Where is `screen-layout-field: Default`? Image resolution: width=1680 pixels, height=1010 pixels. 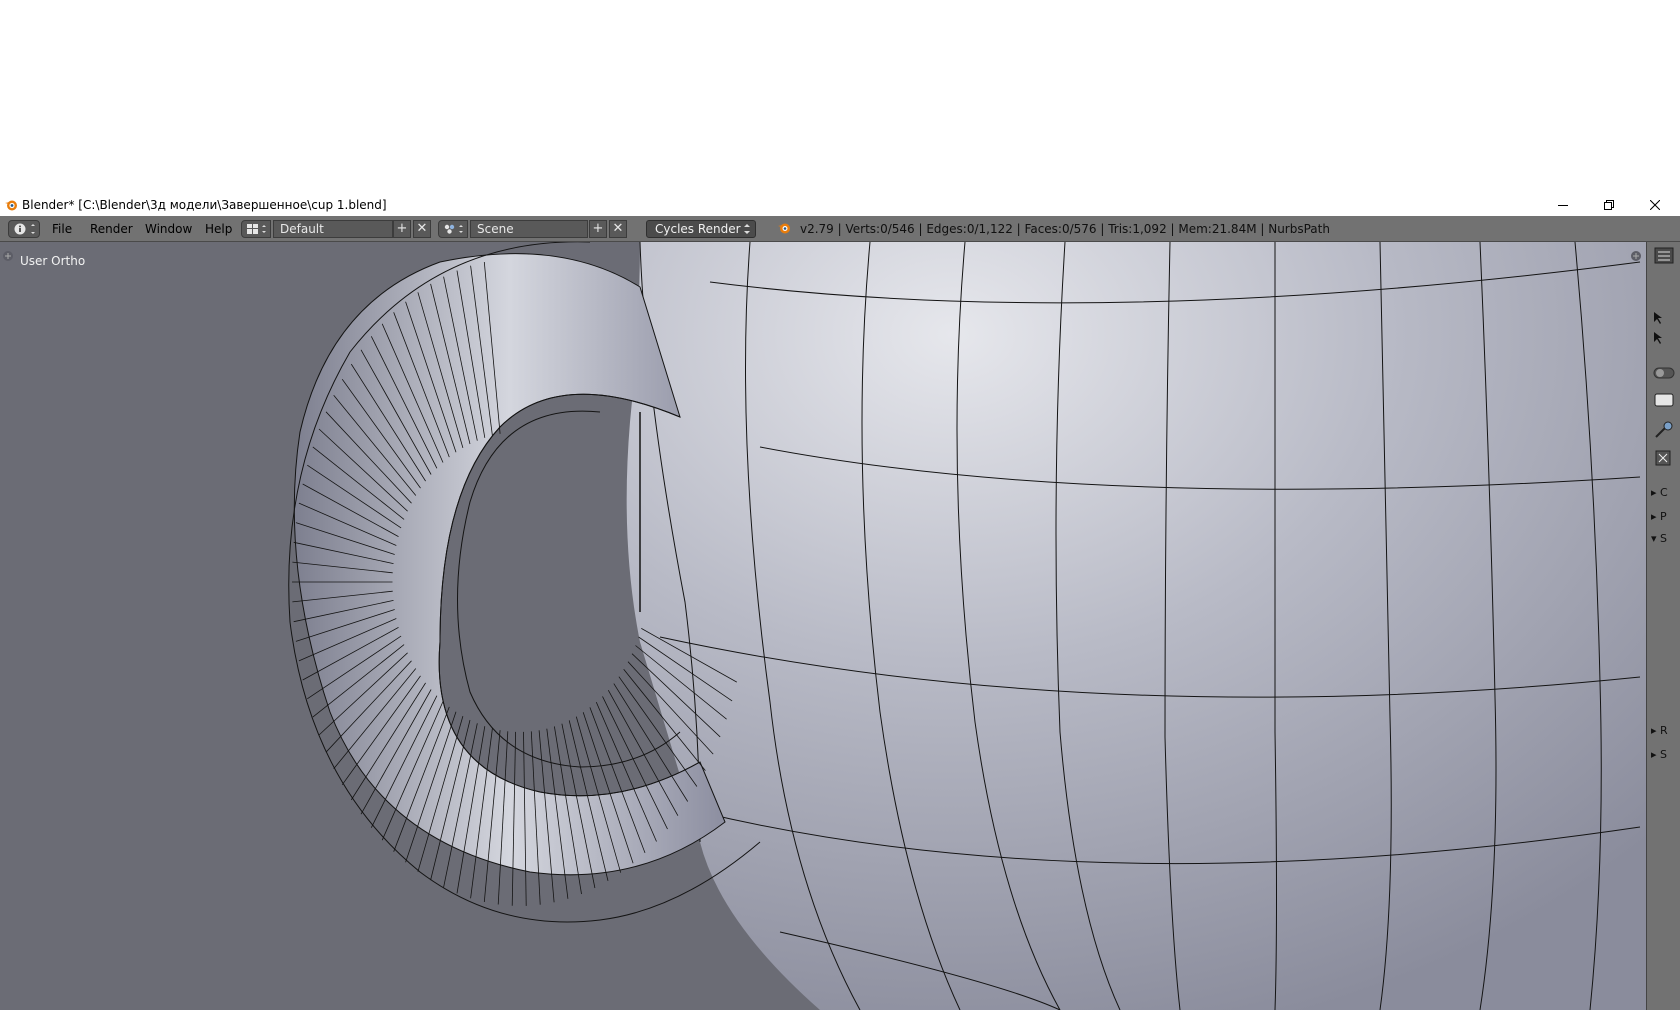
screen-layout-field: Default is located at coordinates (333, 229).